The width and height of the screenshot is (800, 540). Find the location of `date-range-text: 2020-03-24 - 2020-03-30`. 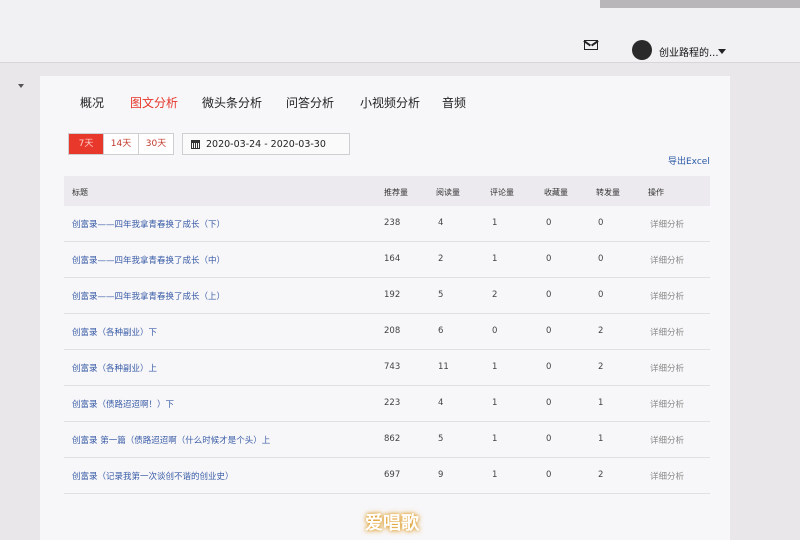

date-range-text: 2020-03-24 - 2020-03-30 is located at coordinates (266, 144).